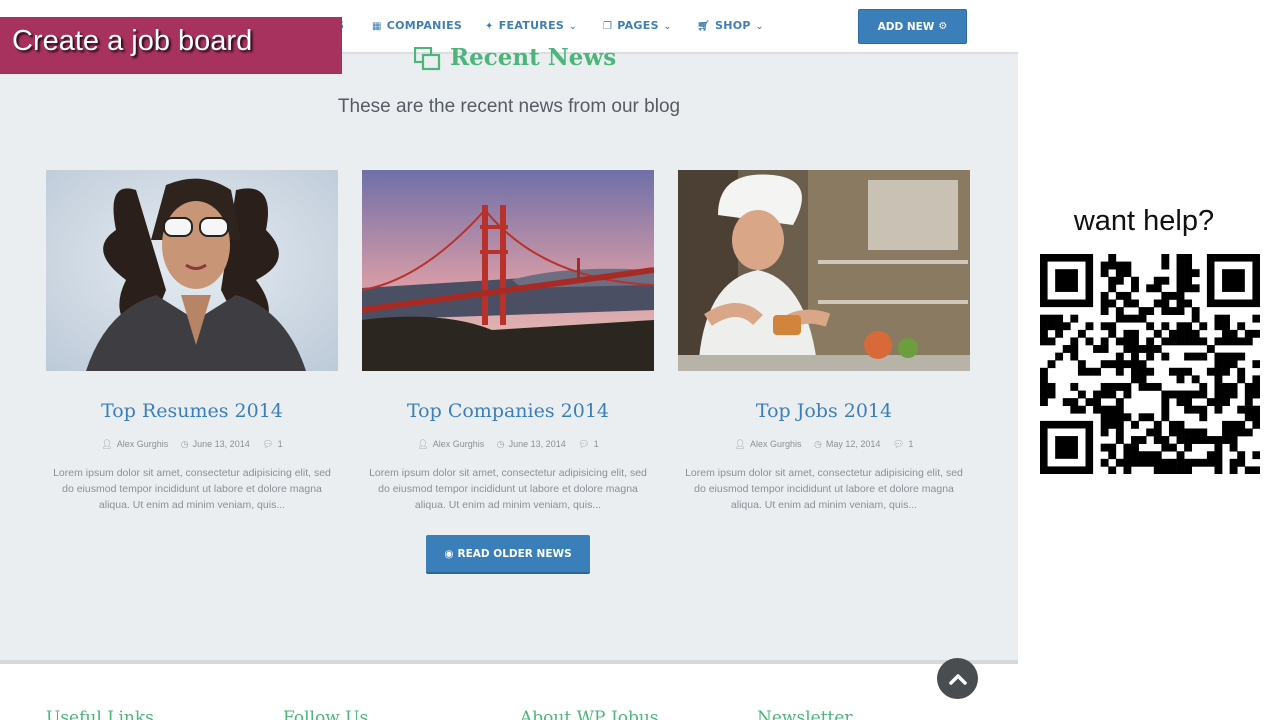 The image size is (1280, 720). I want to click on post-meta: 👤︎ Alex Gurghis ◷ May 12, 2014 💬︎ 1, so click(824, 444).